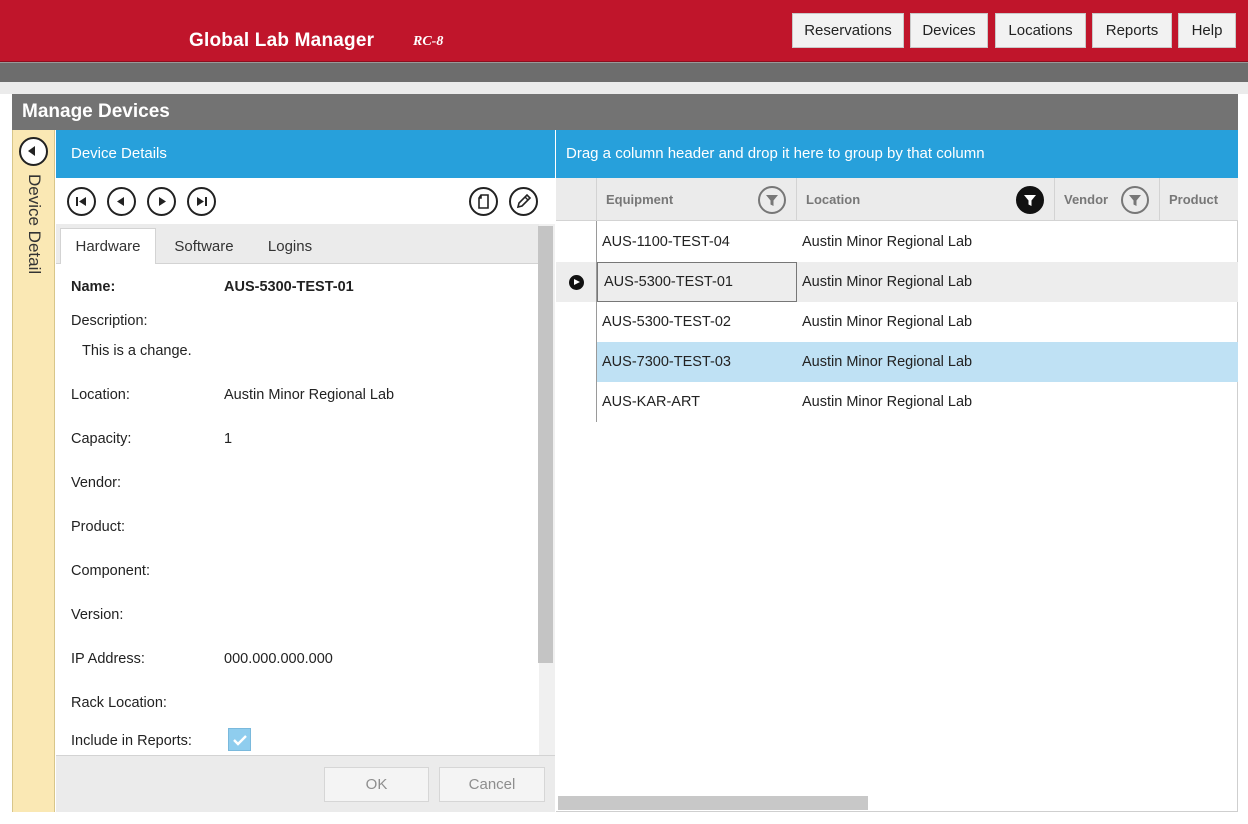 This screenshot has width=1248, height=824. Describe the element at coordinates (137, 351) in the screenshot. I see `description-value: This is a change.` at that location.